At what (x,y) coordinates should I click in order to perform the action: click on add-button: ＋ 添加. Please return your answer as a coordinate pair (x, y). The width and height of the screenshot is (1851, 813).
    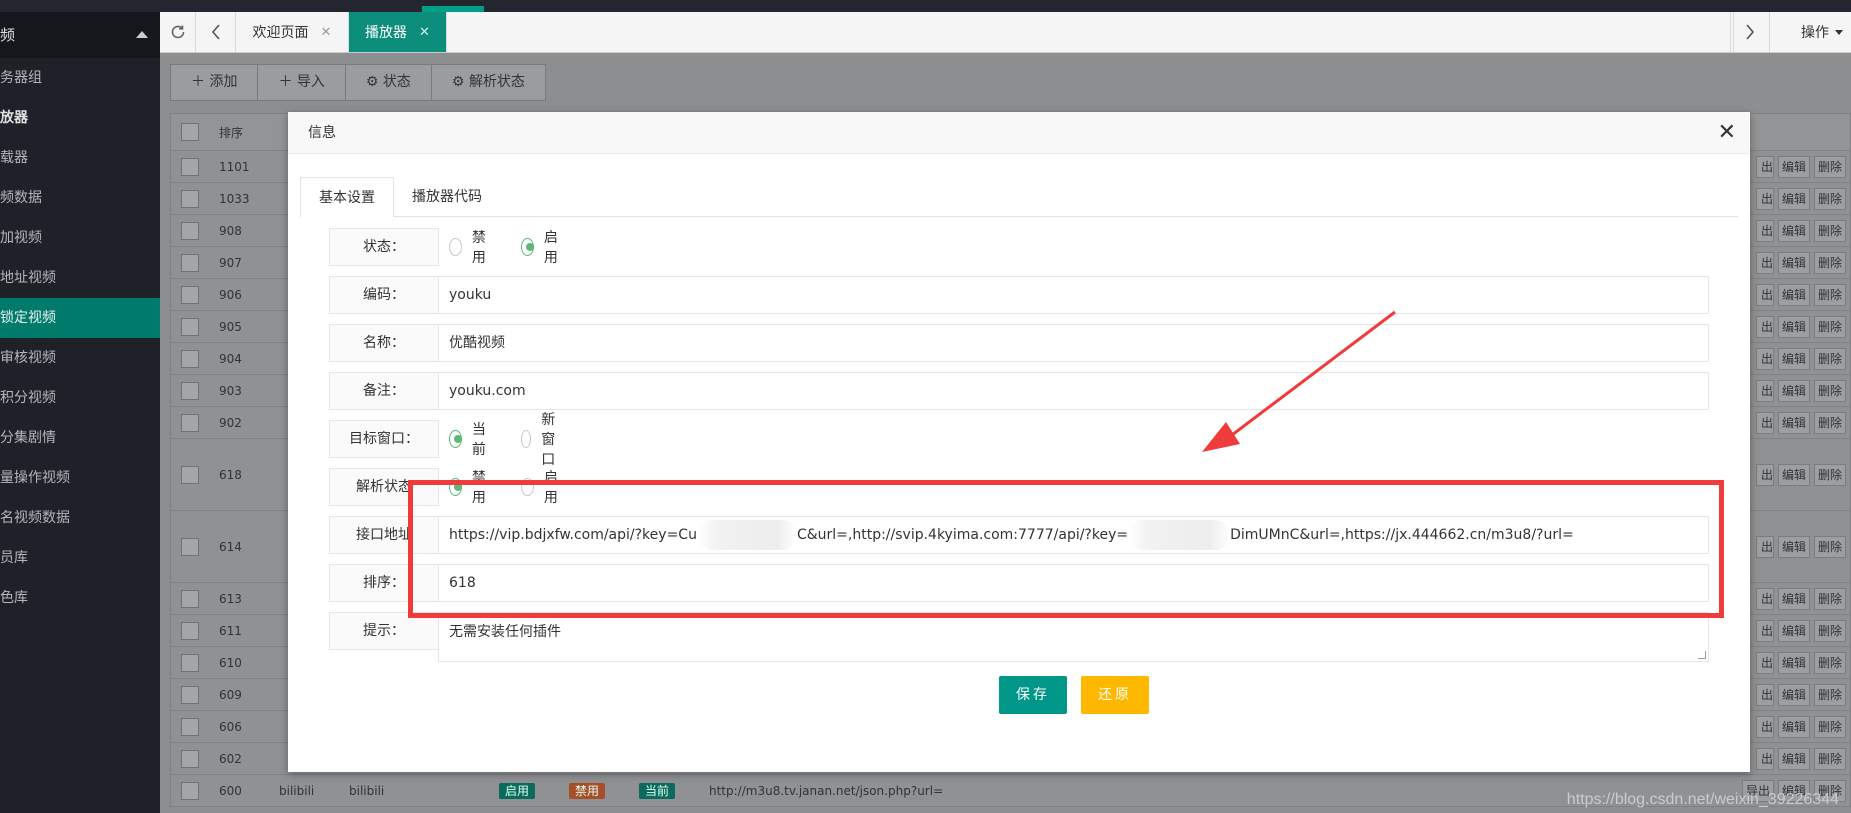
    Looking at the image, I should click on (215, 82).